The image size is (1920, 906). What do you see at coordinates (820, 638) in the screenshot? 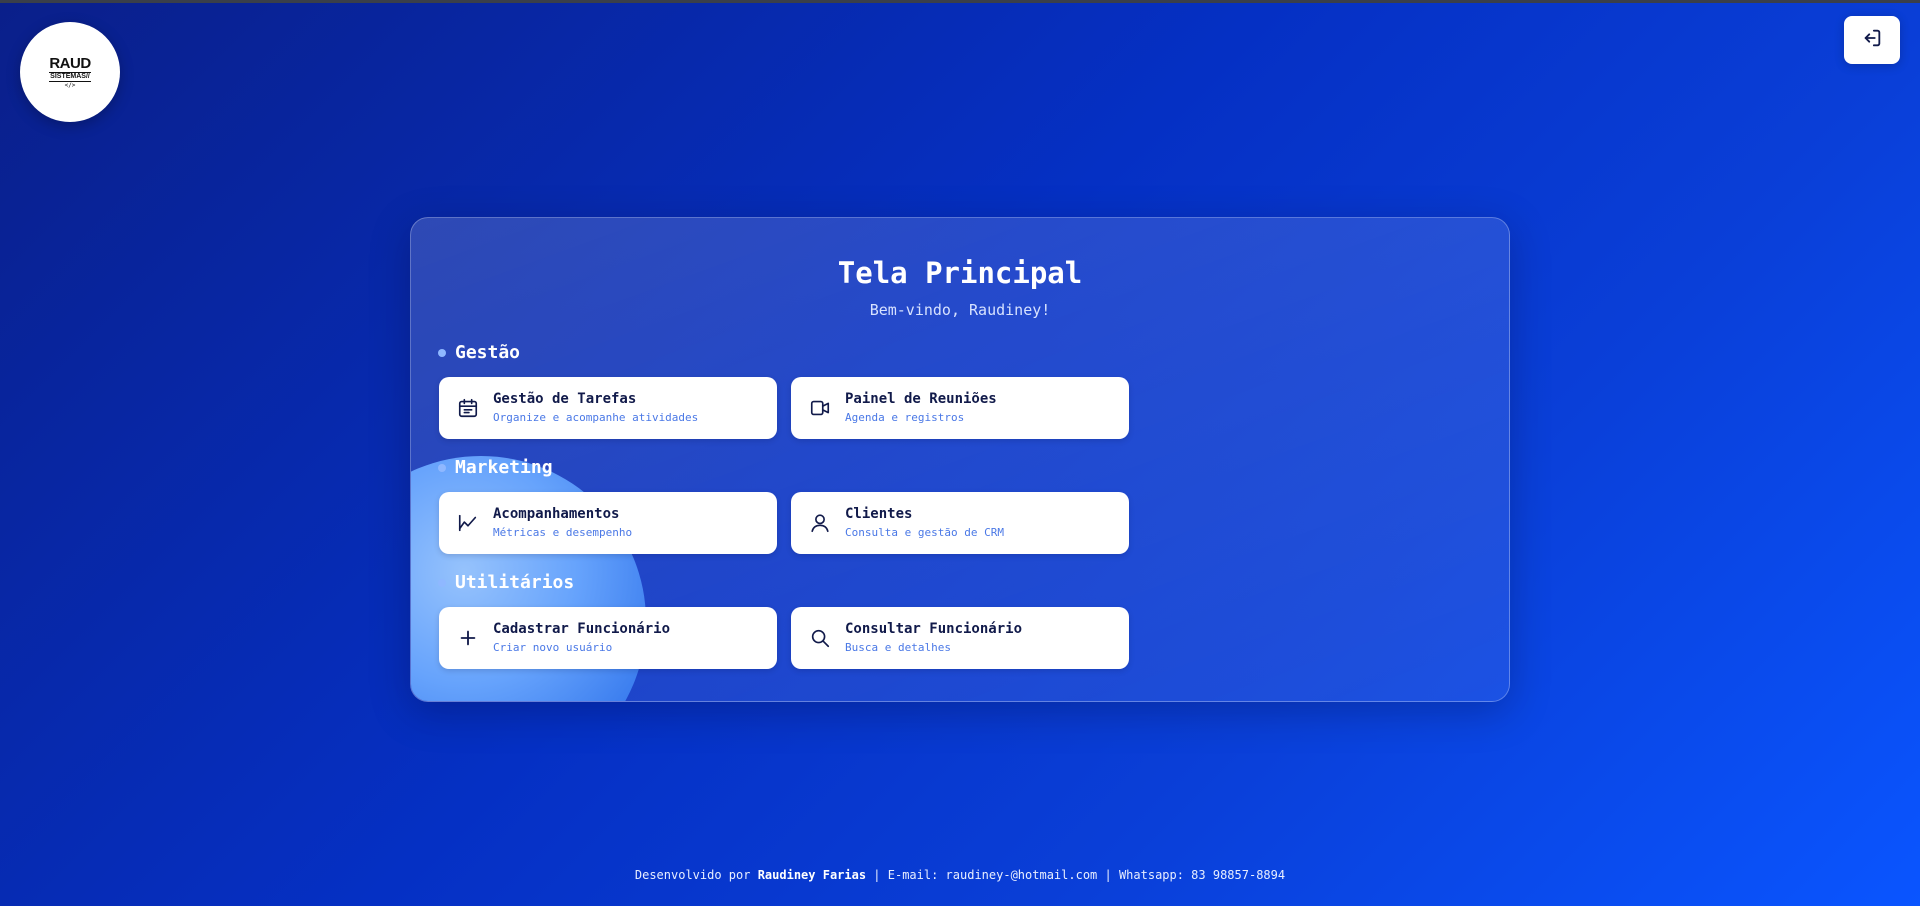
I see `search-icon` at bounding box center [820, 638].